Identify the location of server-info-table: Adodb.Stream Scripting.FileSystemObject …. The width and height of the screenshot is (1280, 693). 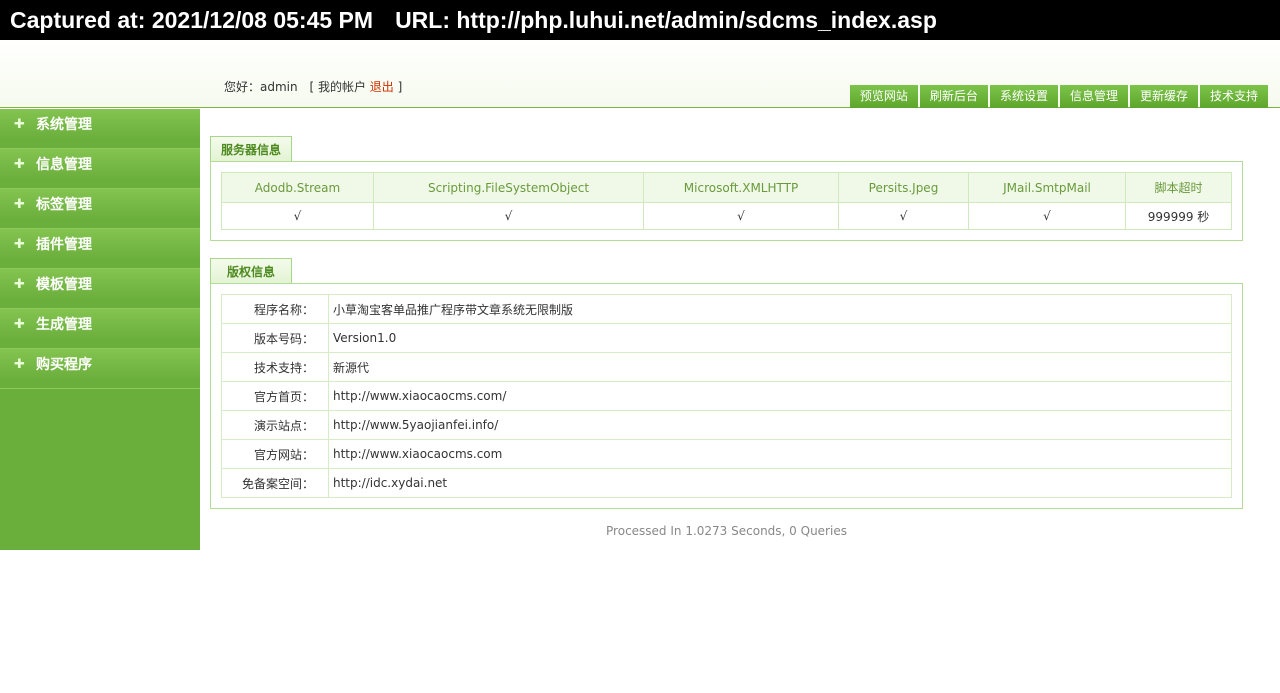
(726, 201).